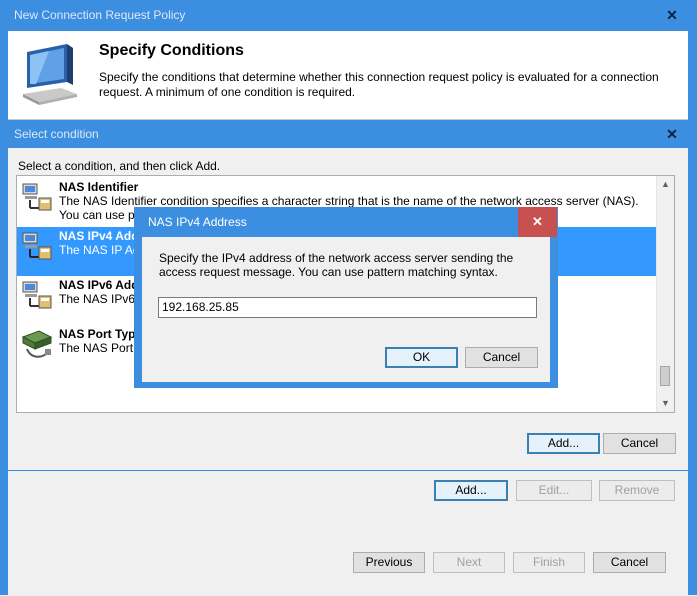  What do you see at coordinates (348, 134) in the screenshot?
I see `select-condition-titlebar: Select condition` at bounding box center [348, 134].